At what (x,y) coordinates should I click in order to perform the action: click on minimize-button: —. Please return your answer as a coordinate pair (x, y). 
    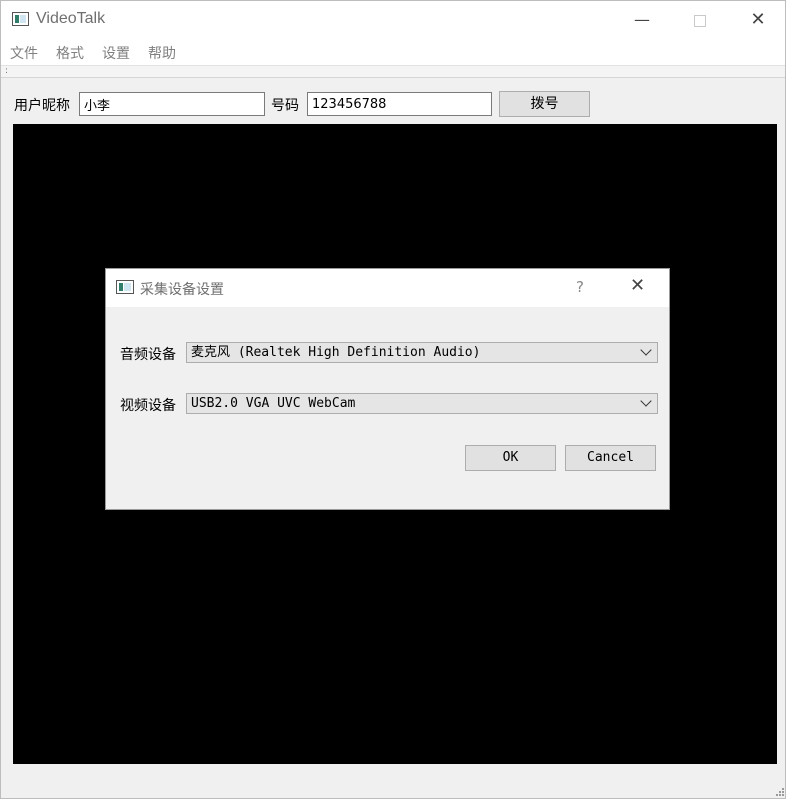
    Looking at the image, I should click on (642, 20).